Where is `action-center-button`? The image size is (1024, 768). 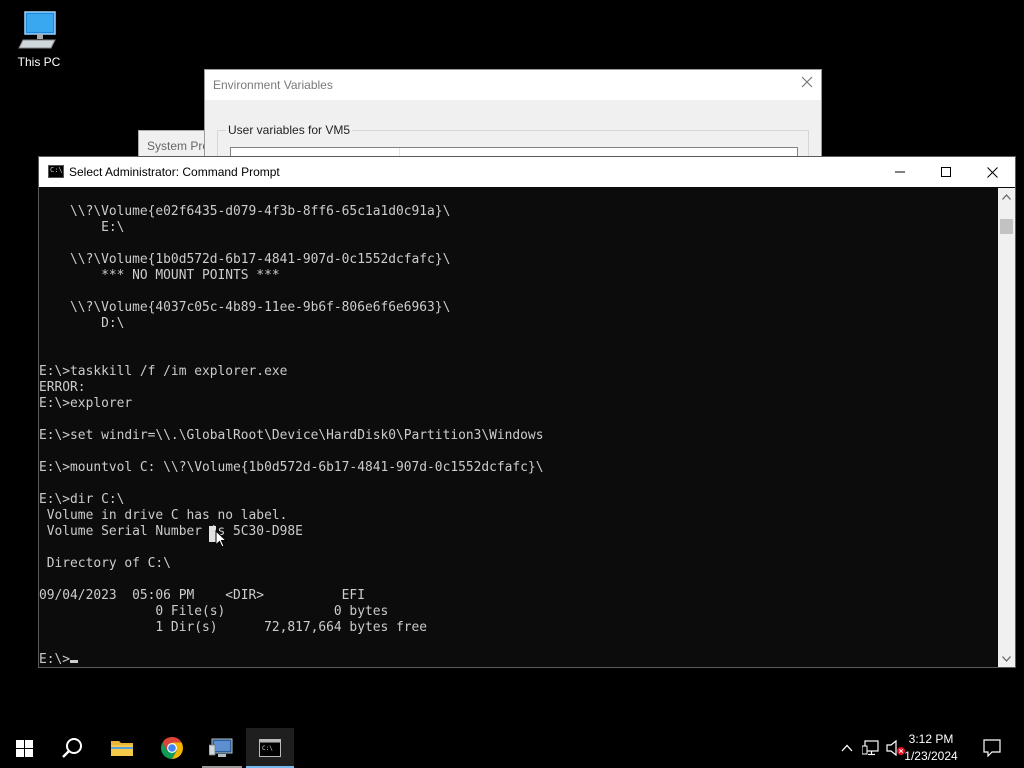 action-center-button is located at coordinates (992, 748).